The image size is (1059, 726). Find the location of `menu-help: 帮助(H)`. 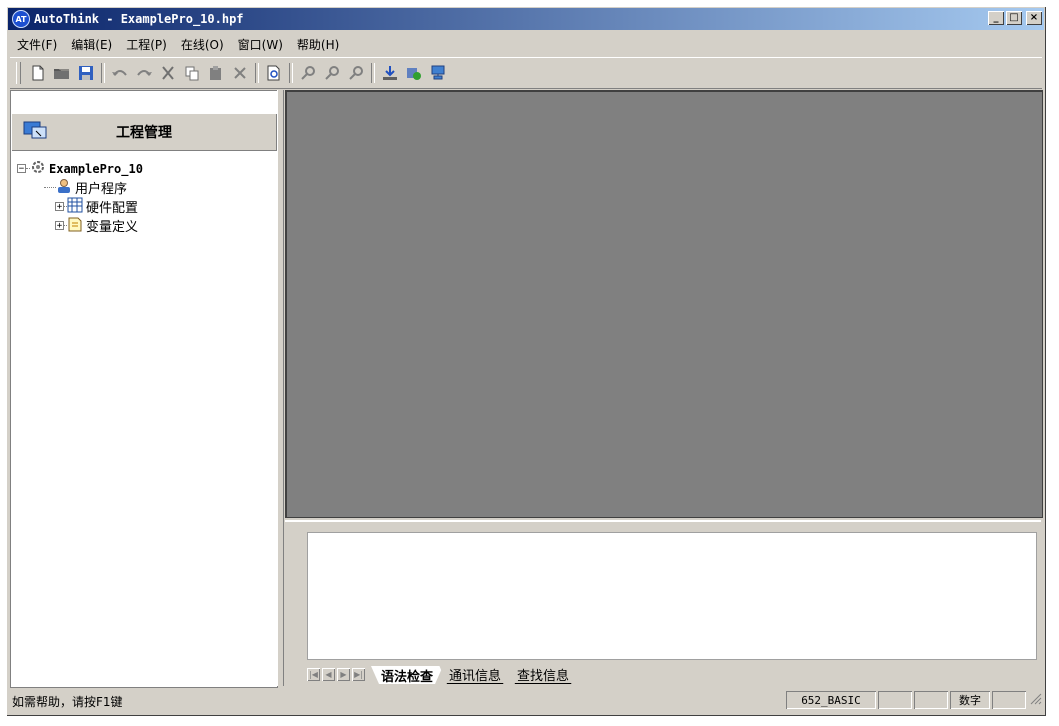

menu-help: 帮助(H) is located at coordinates (318, 44).